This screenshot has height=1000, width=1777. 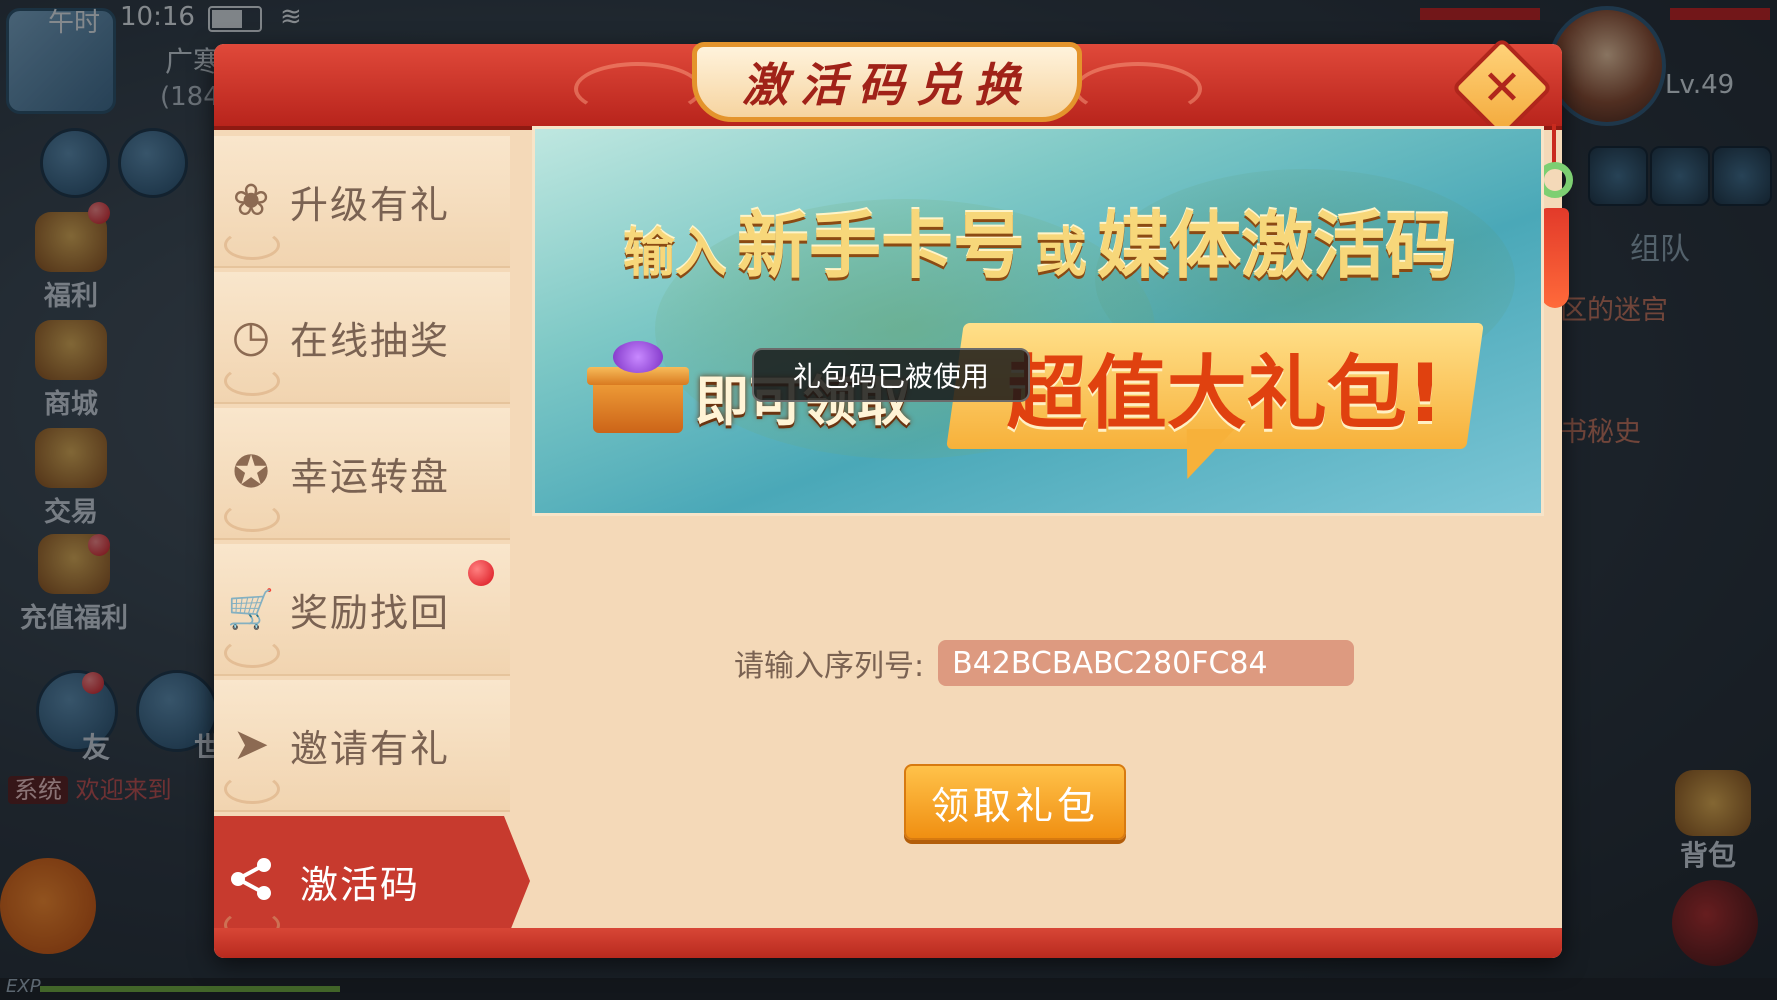 I want to click on sidebar-item-label: 奖励找回, so click(x=370, y=612).